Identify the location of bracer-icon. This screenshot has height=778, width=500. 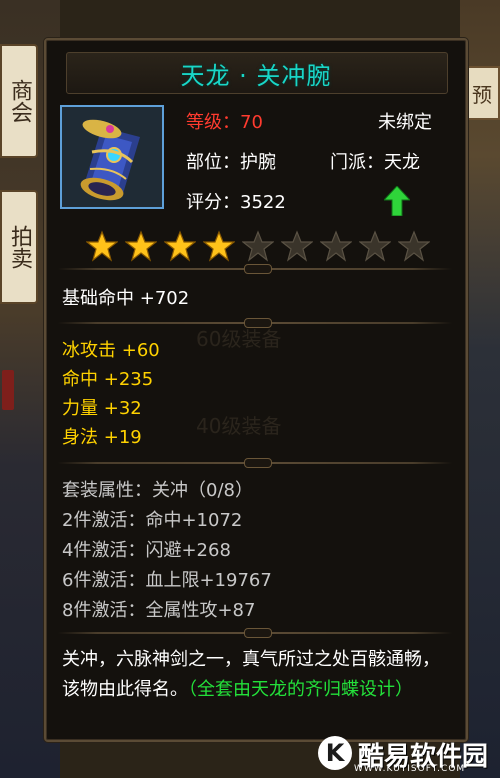
(112, 157).